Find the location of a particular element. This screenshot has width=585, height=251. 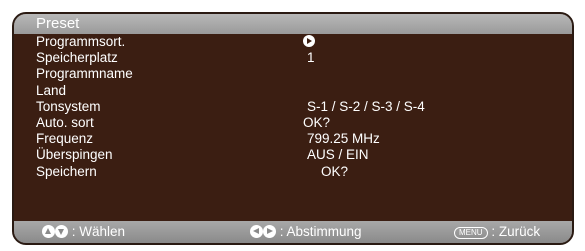

back-hint-label: : Zurück is located at coordinates (516, 231).